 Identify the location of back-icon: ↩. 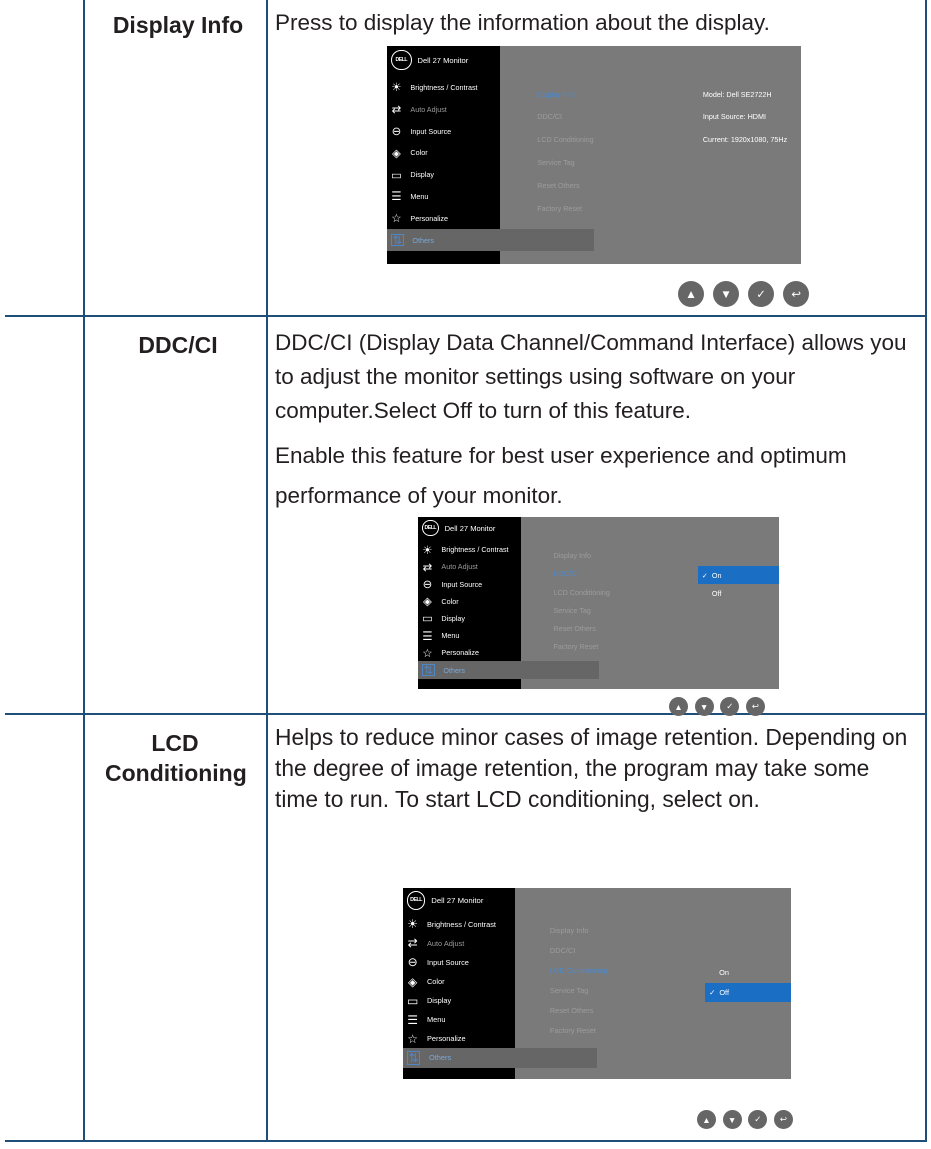
(783, 1119).